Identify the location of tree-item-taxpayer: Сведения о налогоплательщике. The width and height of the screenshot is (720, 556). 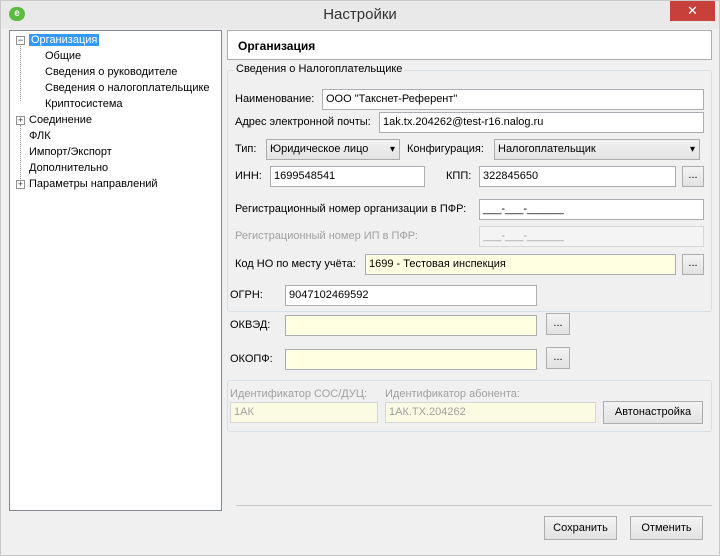
(127, 88).